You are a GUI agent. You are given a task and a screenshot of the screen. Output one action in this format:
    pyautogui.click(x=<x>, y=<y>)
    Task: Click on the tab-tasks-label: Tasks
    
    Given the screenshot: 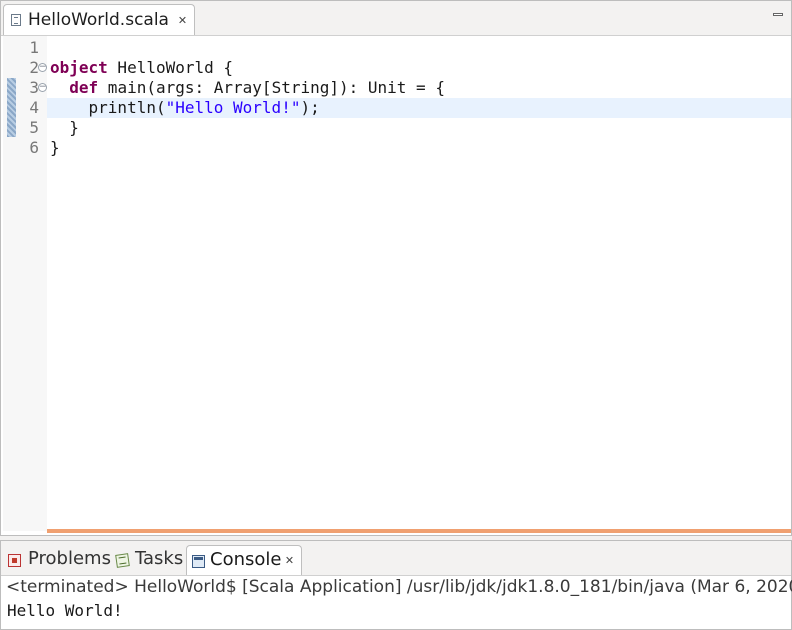 What is the action you would take?
    pyautogui.click(x=159, y=558)
    